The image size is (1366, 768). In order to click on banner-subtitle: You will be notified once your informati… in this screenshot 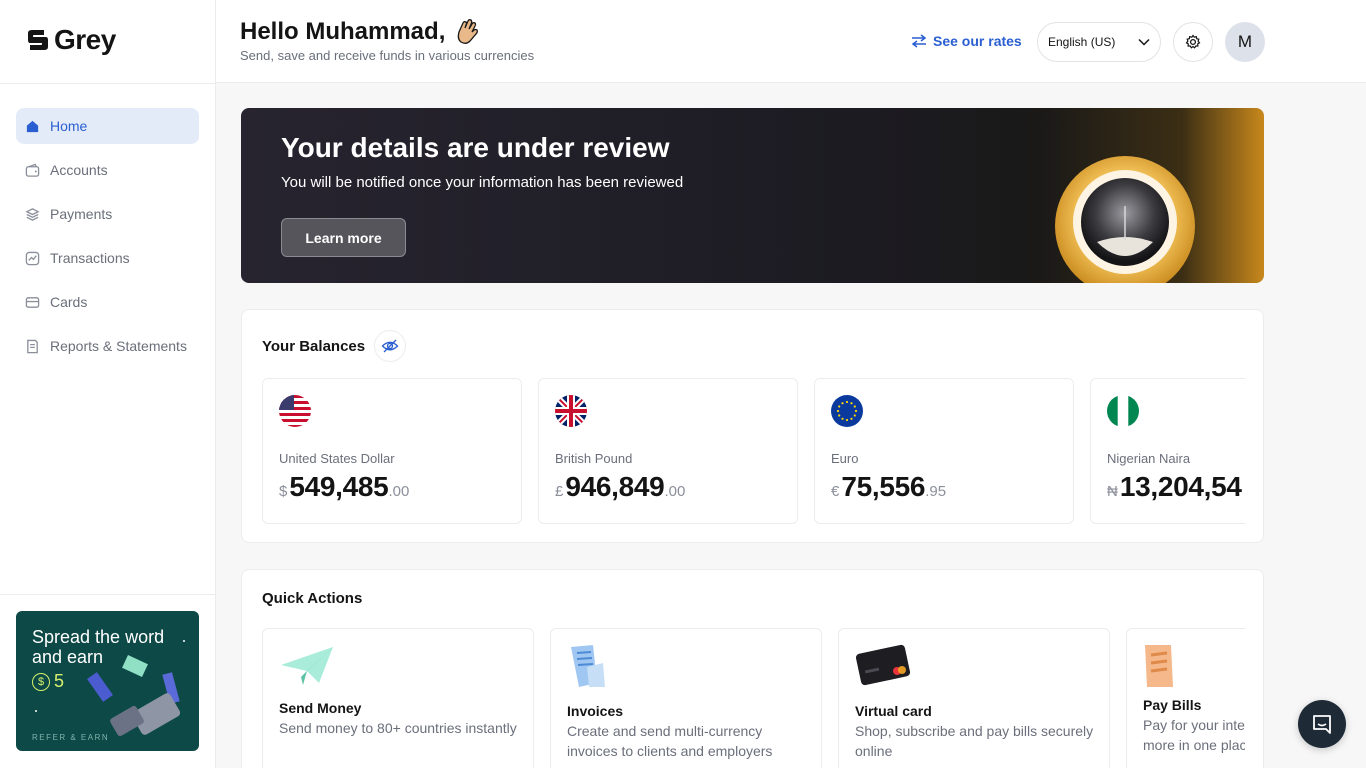, I will do `click(482, 182)`.